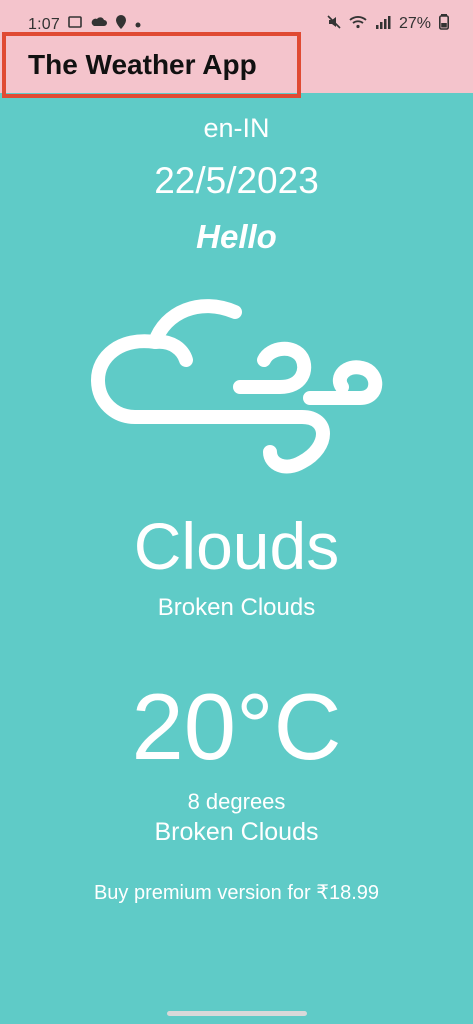  I want to click on status-bar: 1:07 27%, so click(236, 17).